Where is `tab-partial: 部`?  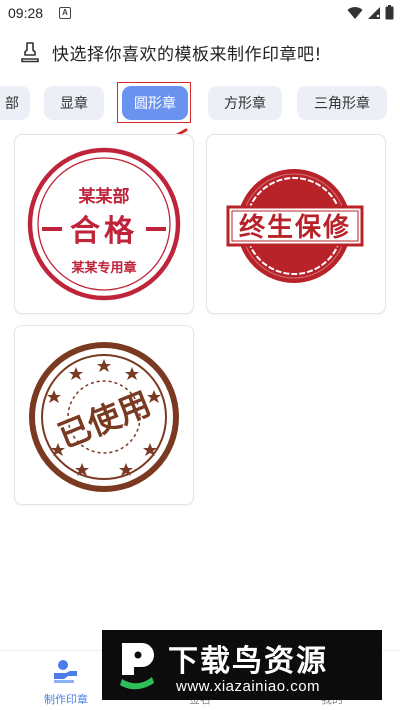 tab-partial: 部 is located at coordinates (15, 103).